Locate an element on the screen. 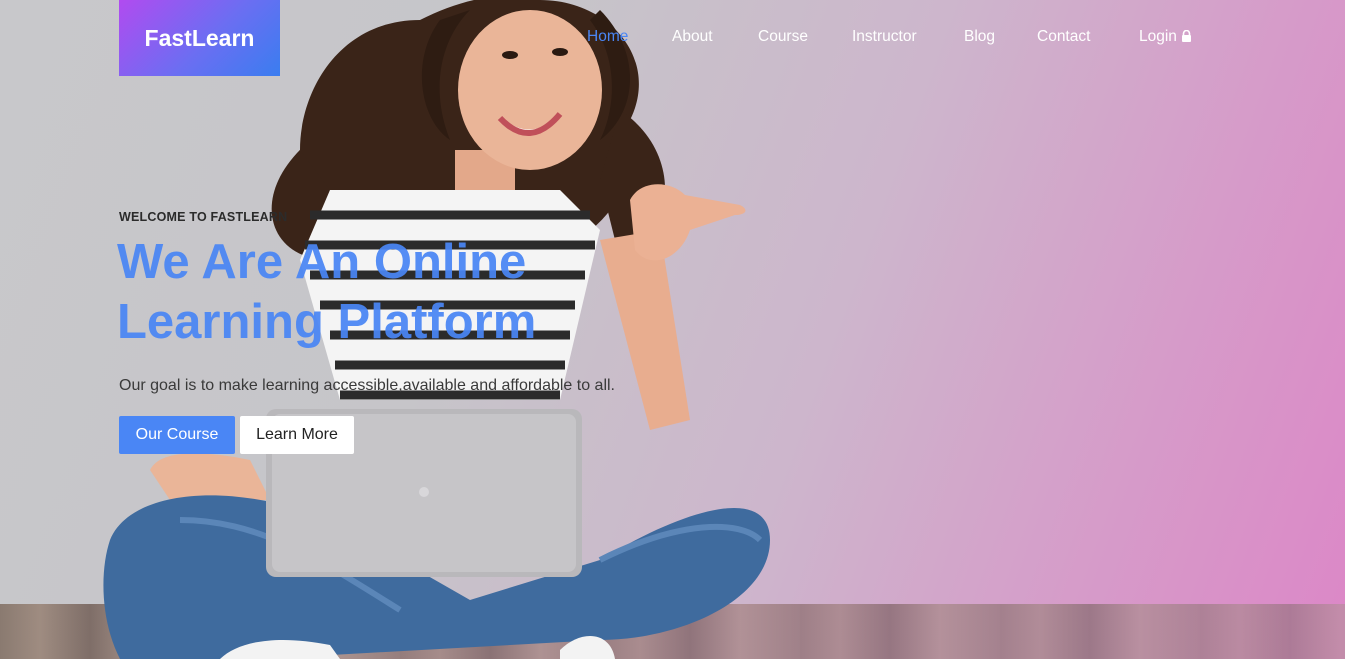 This screenshot has width=1345, height=659. hero-eyebrow: WELCOME TO FASTLEARN is located at coordinates (203, 217).